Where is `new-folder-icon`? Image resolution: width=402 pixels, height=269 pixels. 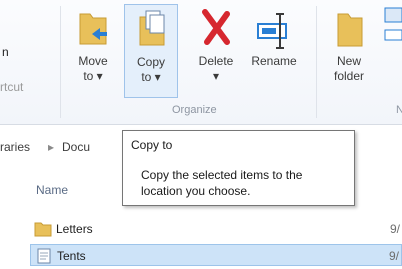 new-folder-icon is located at coordinates (350, 30).